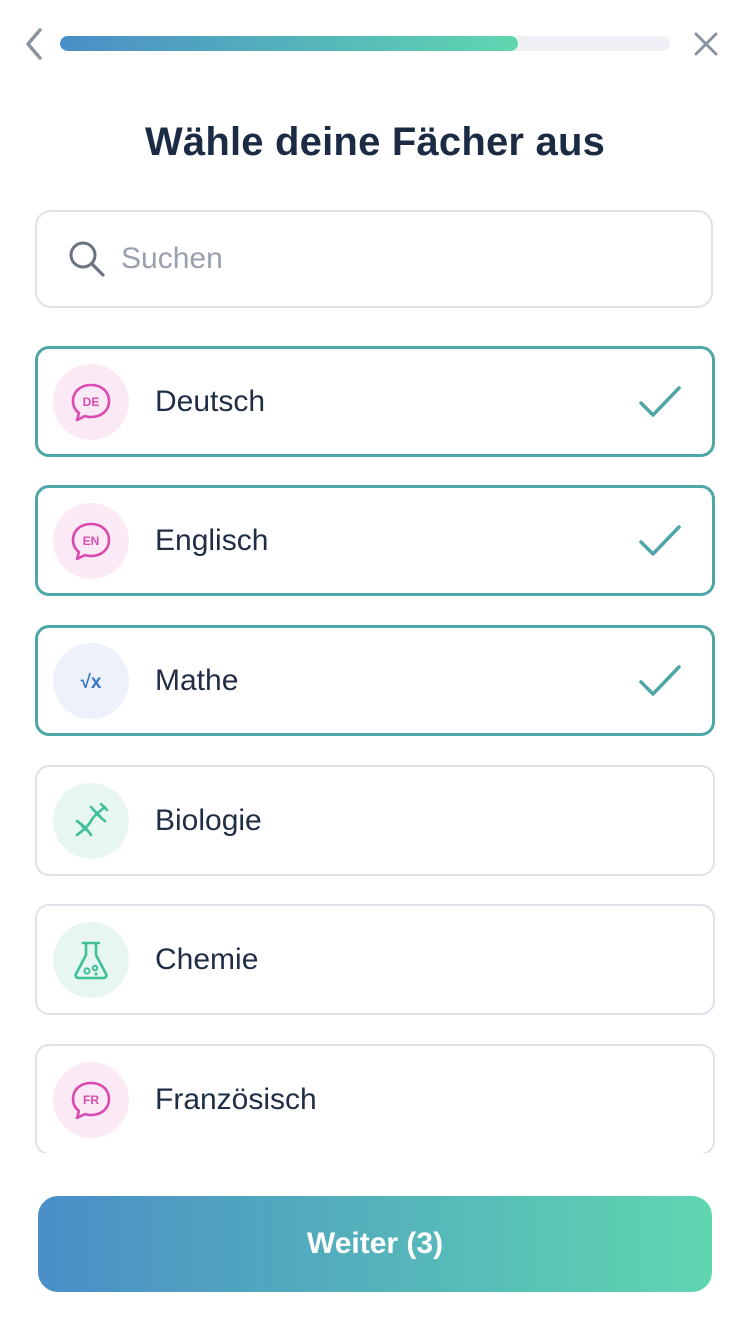 This screenshot has width=750, height=1334. Describe the element at coordinates (289, 43) in the screenshot. I see `progress-fill` at that location.